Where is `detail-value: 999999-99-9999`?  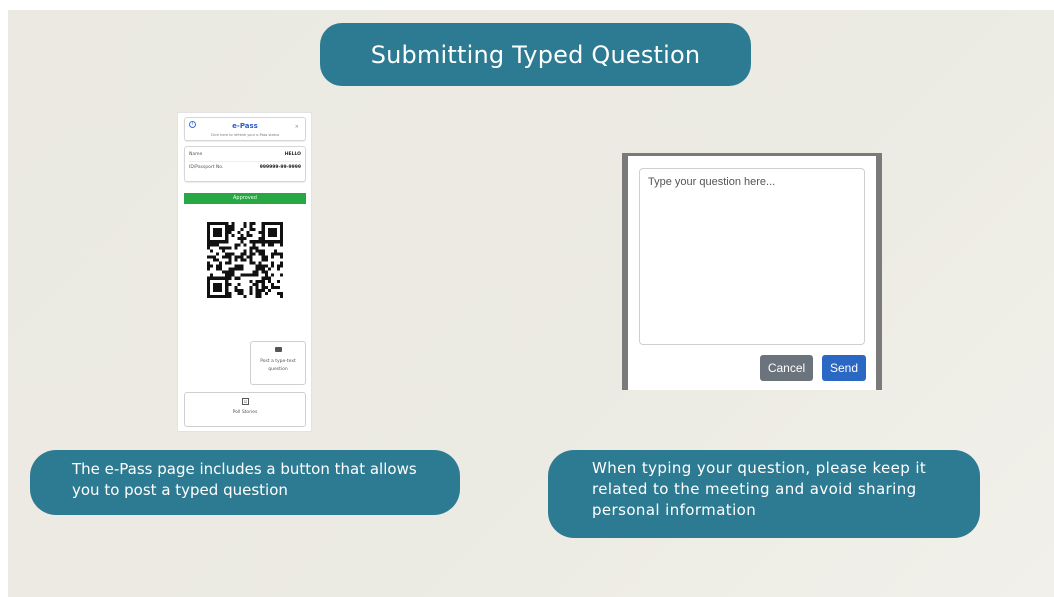
detail-value: 999999-99-9999 is located at coordinates (280, 167).